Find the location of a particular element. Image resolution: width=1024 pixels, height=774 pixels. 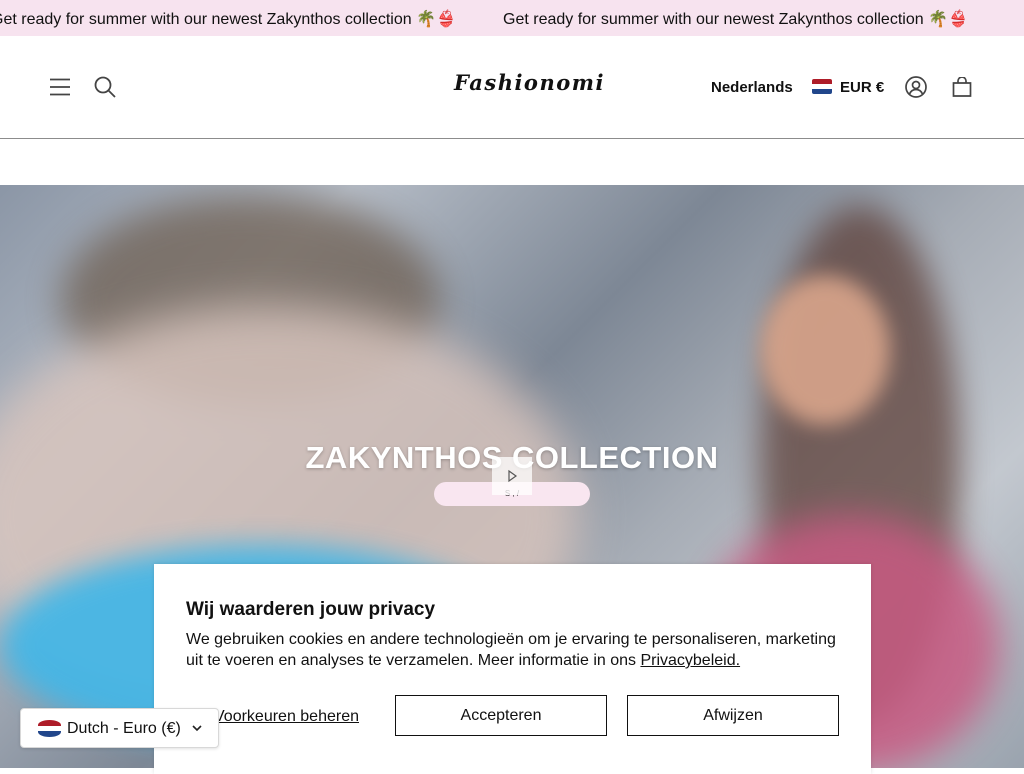

site-header: Fashionomi Nederlands EUR € is located at coordinates (512, 87).